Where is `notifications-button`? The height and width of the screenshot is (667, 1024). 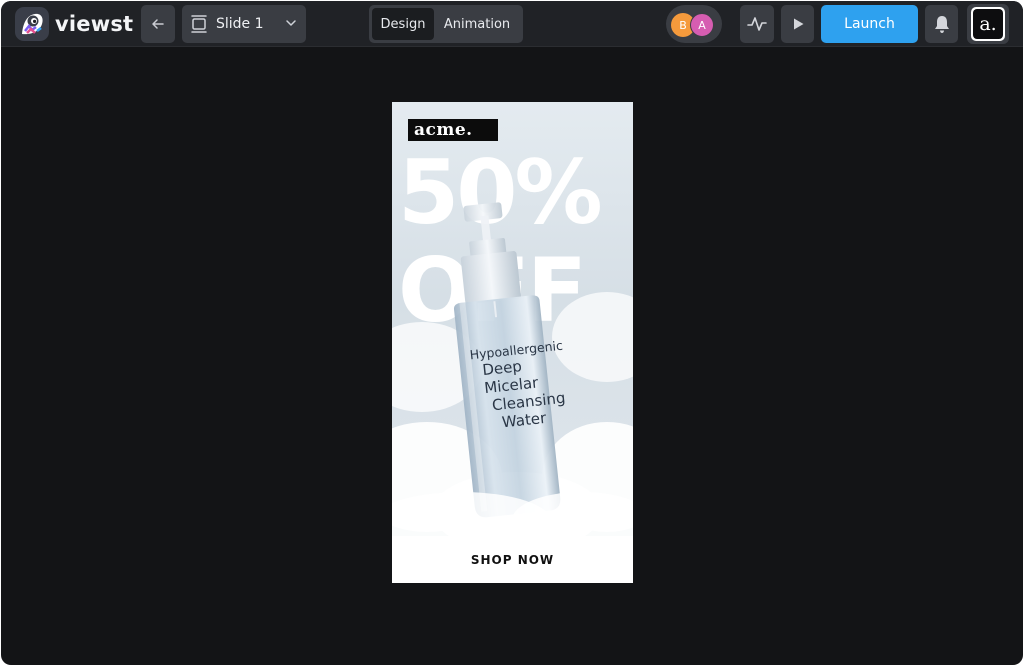 notifications-button is located at coordinates (941, 24).